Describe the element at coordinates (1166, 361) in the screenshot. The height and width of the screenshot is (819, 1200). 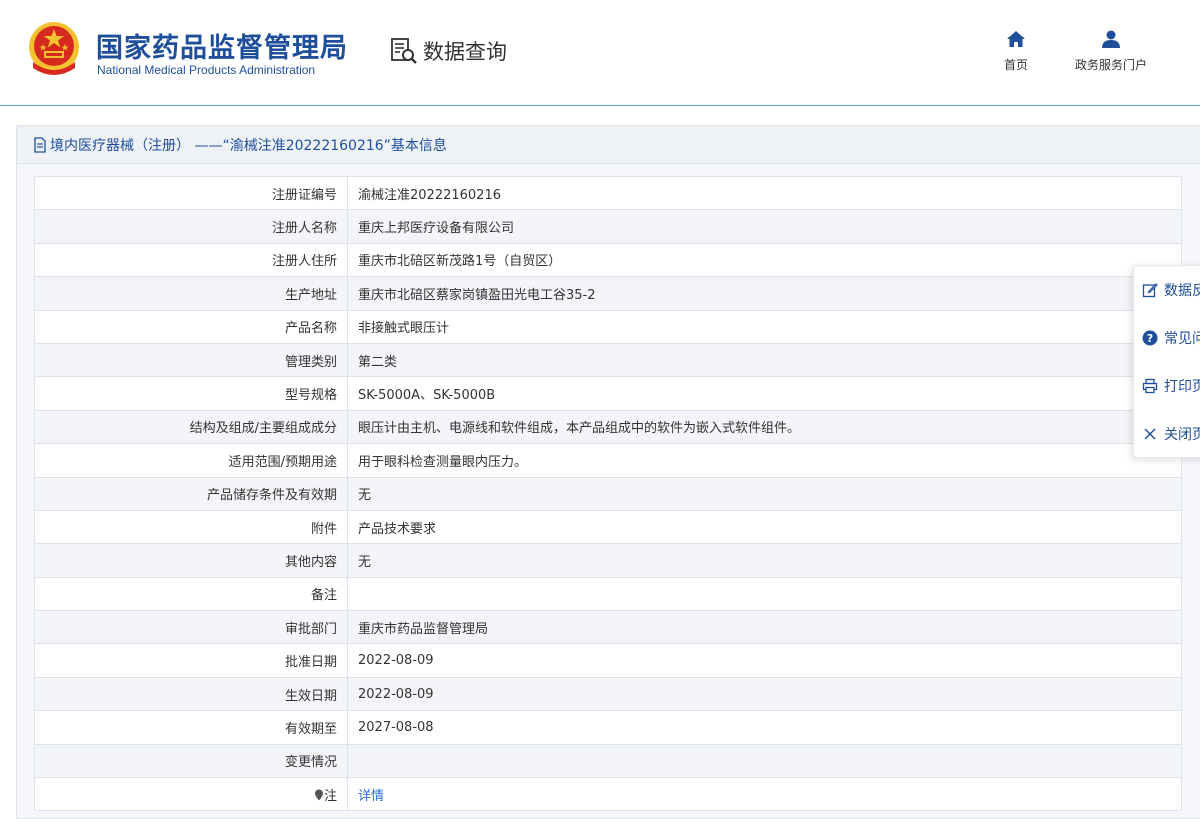
I see `floating-side-menu: 数据反 ? 常见问 打印页 关闭页` at that location.